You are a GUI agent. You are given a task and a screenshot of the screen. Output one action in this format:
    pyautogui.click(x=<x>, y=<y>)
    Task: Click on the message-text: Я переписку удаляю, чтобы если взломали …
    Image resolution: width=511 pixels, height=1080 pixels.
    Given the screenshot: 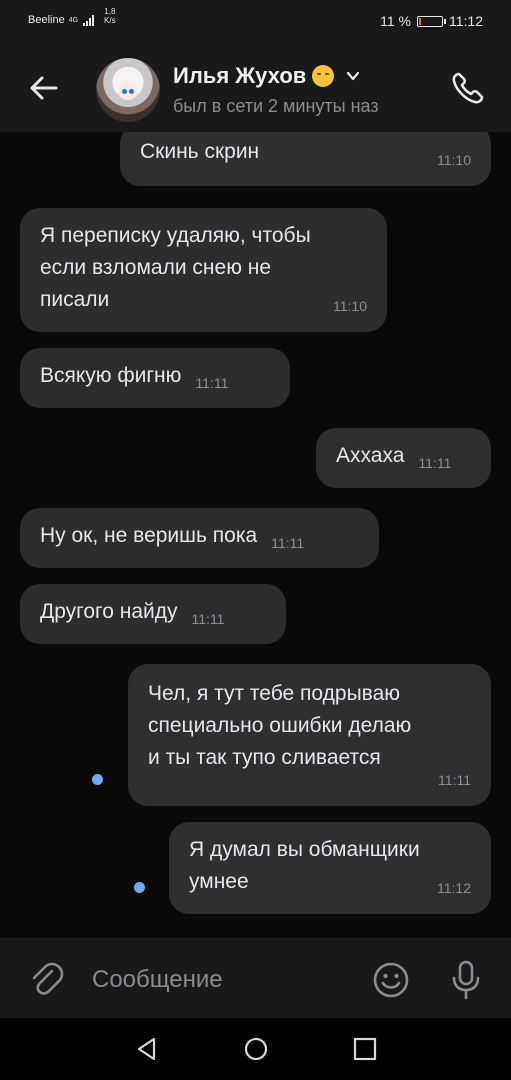 What is the action you would take?
    pyautogui.click(x=175, y=267)
    